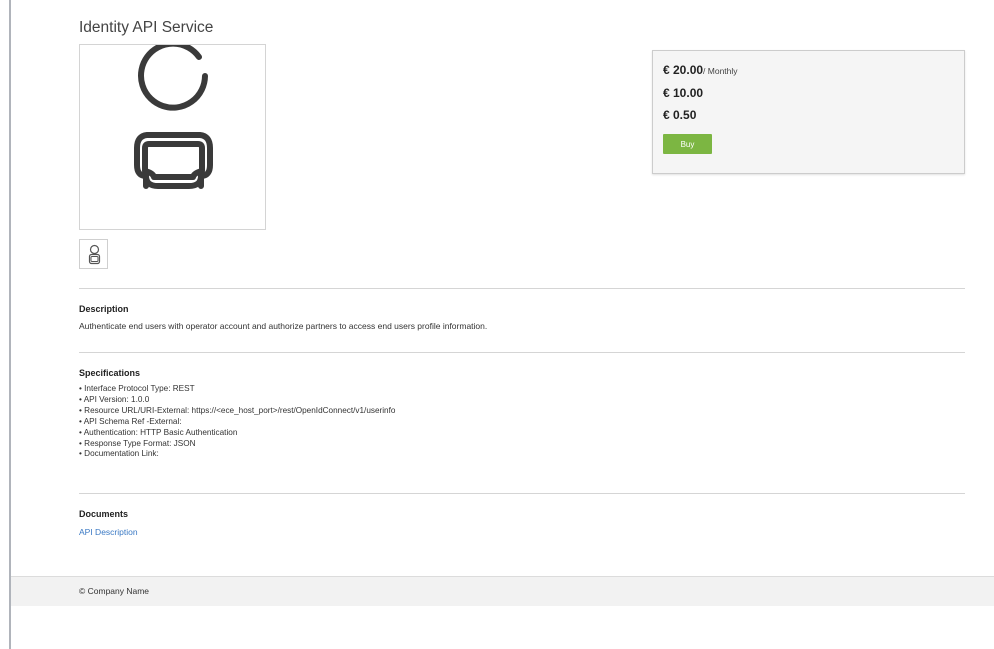  I want to click on price-amount: € 10.00, so click(683, 93).